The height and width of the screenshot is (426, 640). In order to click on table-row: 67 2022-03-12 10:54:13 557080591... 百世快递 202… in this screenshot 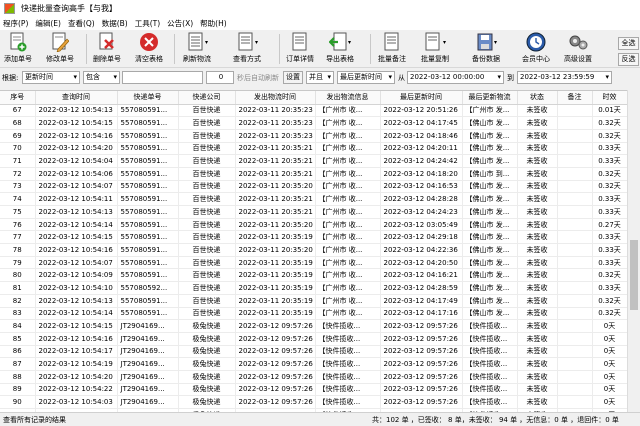, I will do `click(313, 111)`.